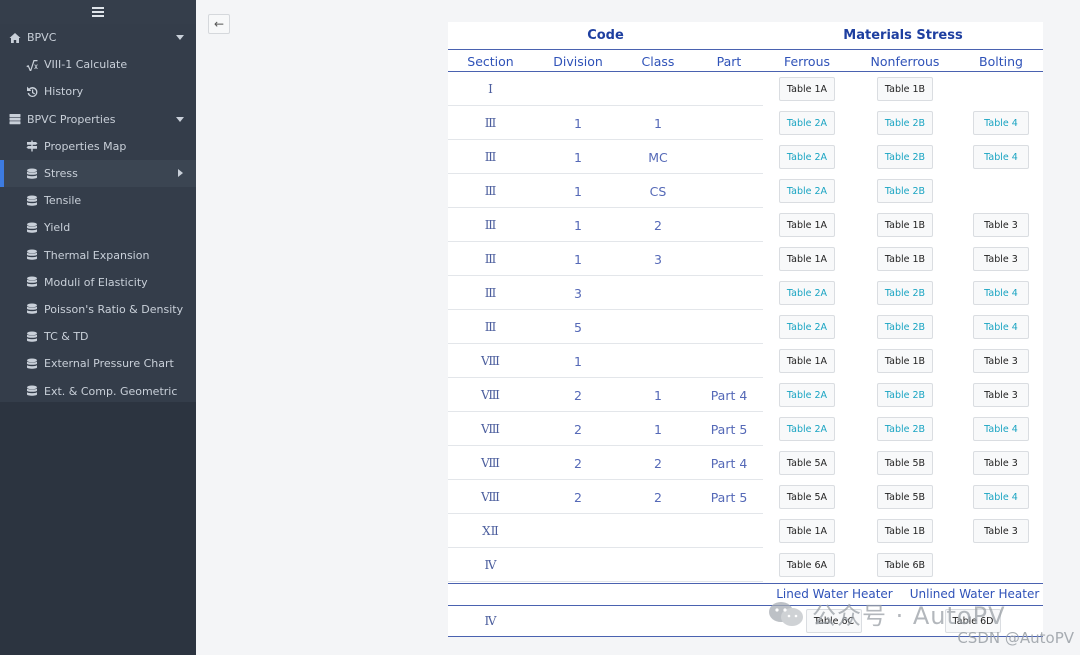 This screenshot has width=1080, height=655. I want to click on history-icon, so click(31, 92).